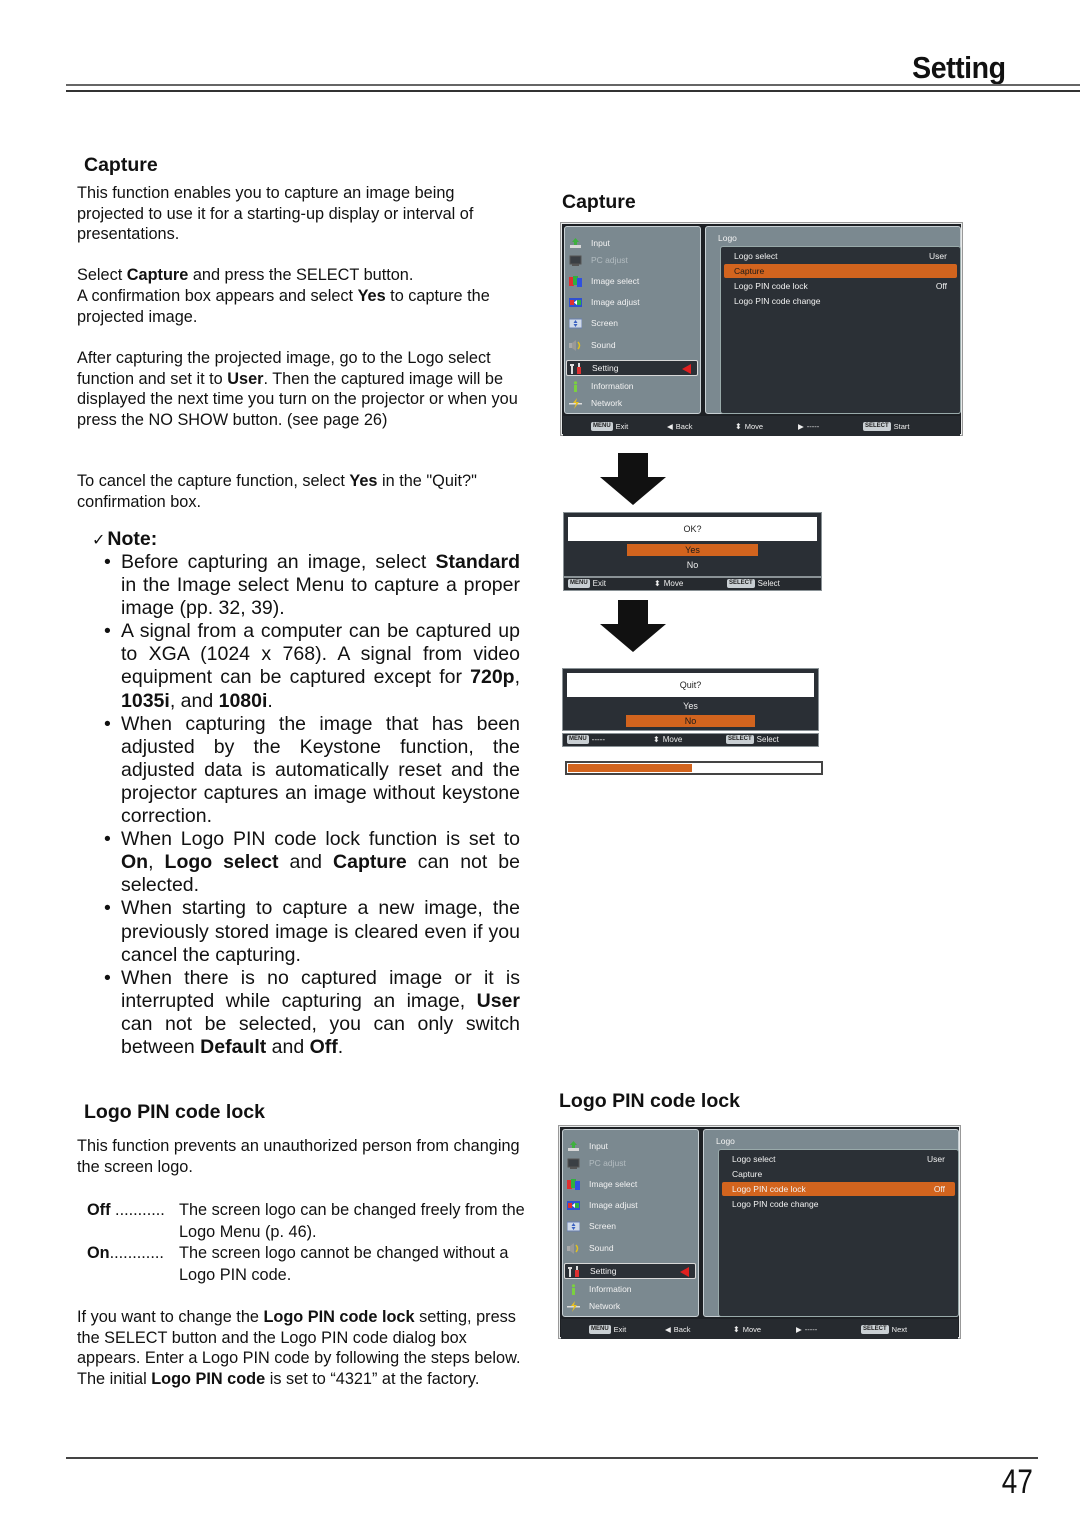 This screenshot has height=1532, width=1080. I want to click on menu-item-label: PC adjust, so click(609, 260).